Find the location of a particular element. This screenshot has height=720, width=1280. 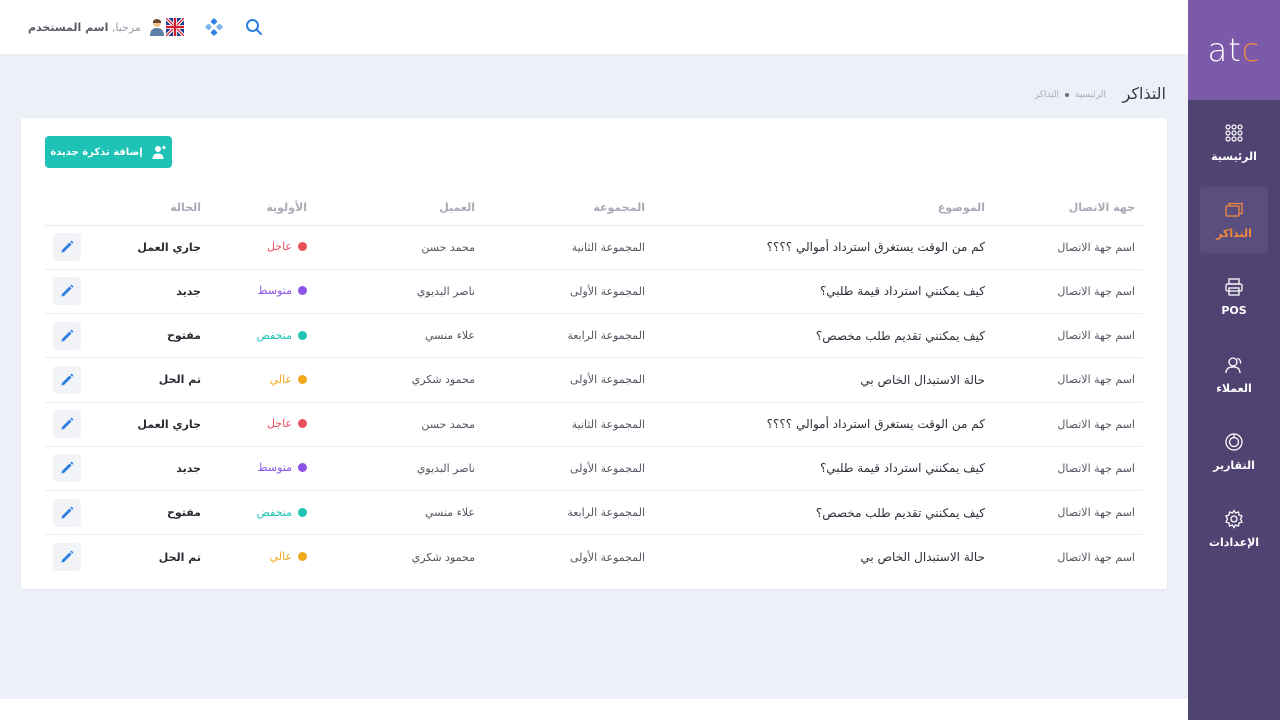

sidebar-item-tickets: التذاكر is located at coordinates (1234, 220).